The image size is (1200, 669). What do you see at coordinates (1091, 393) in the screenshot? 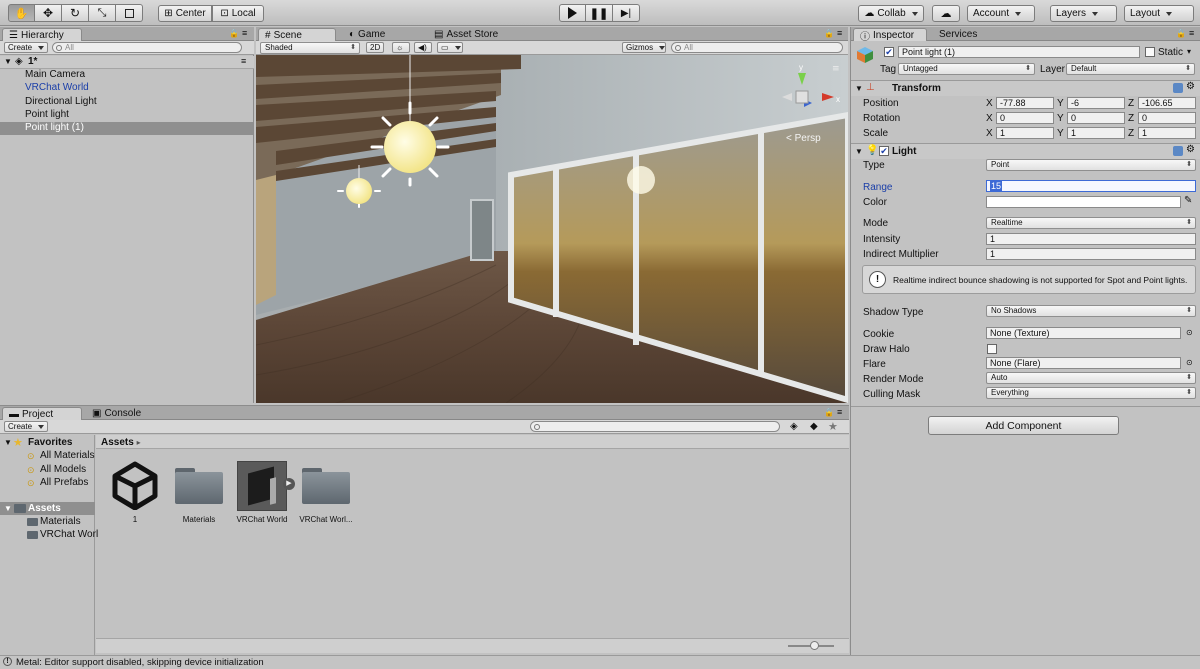
I see `culling-mask-dropdown: Everything` at bounding box center [1091, 393].